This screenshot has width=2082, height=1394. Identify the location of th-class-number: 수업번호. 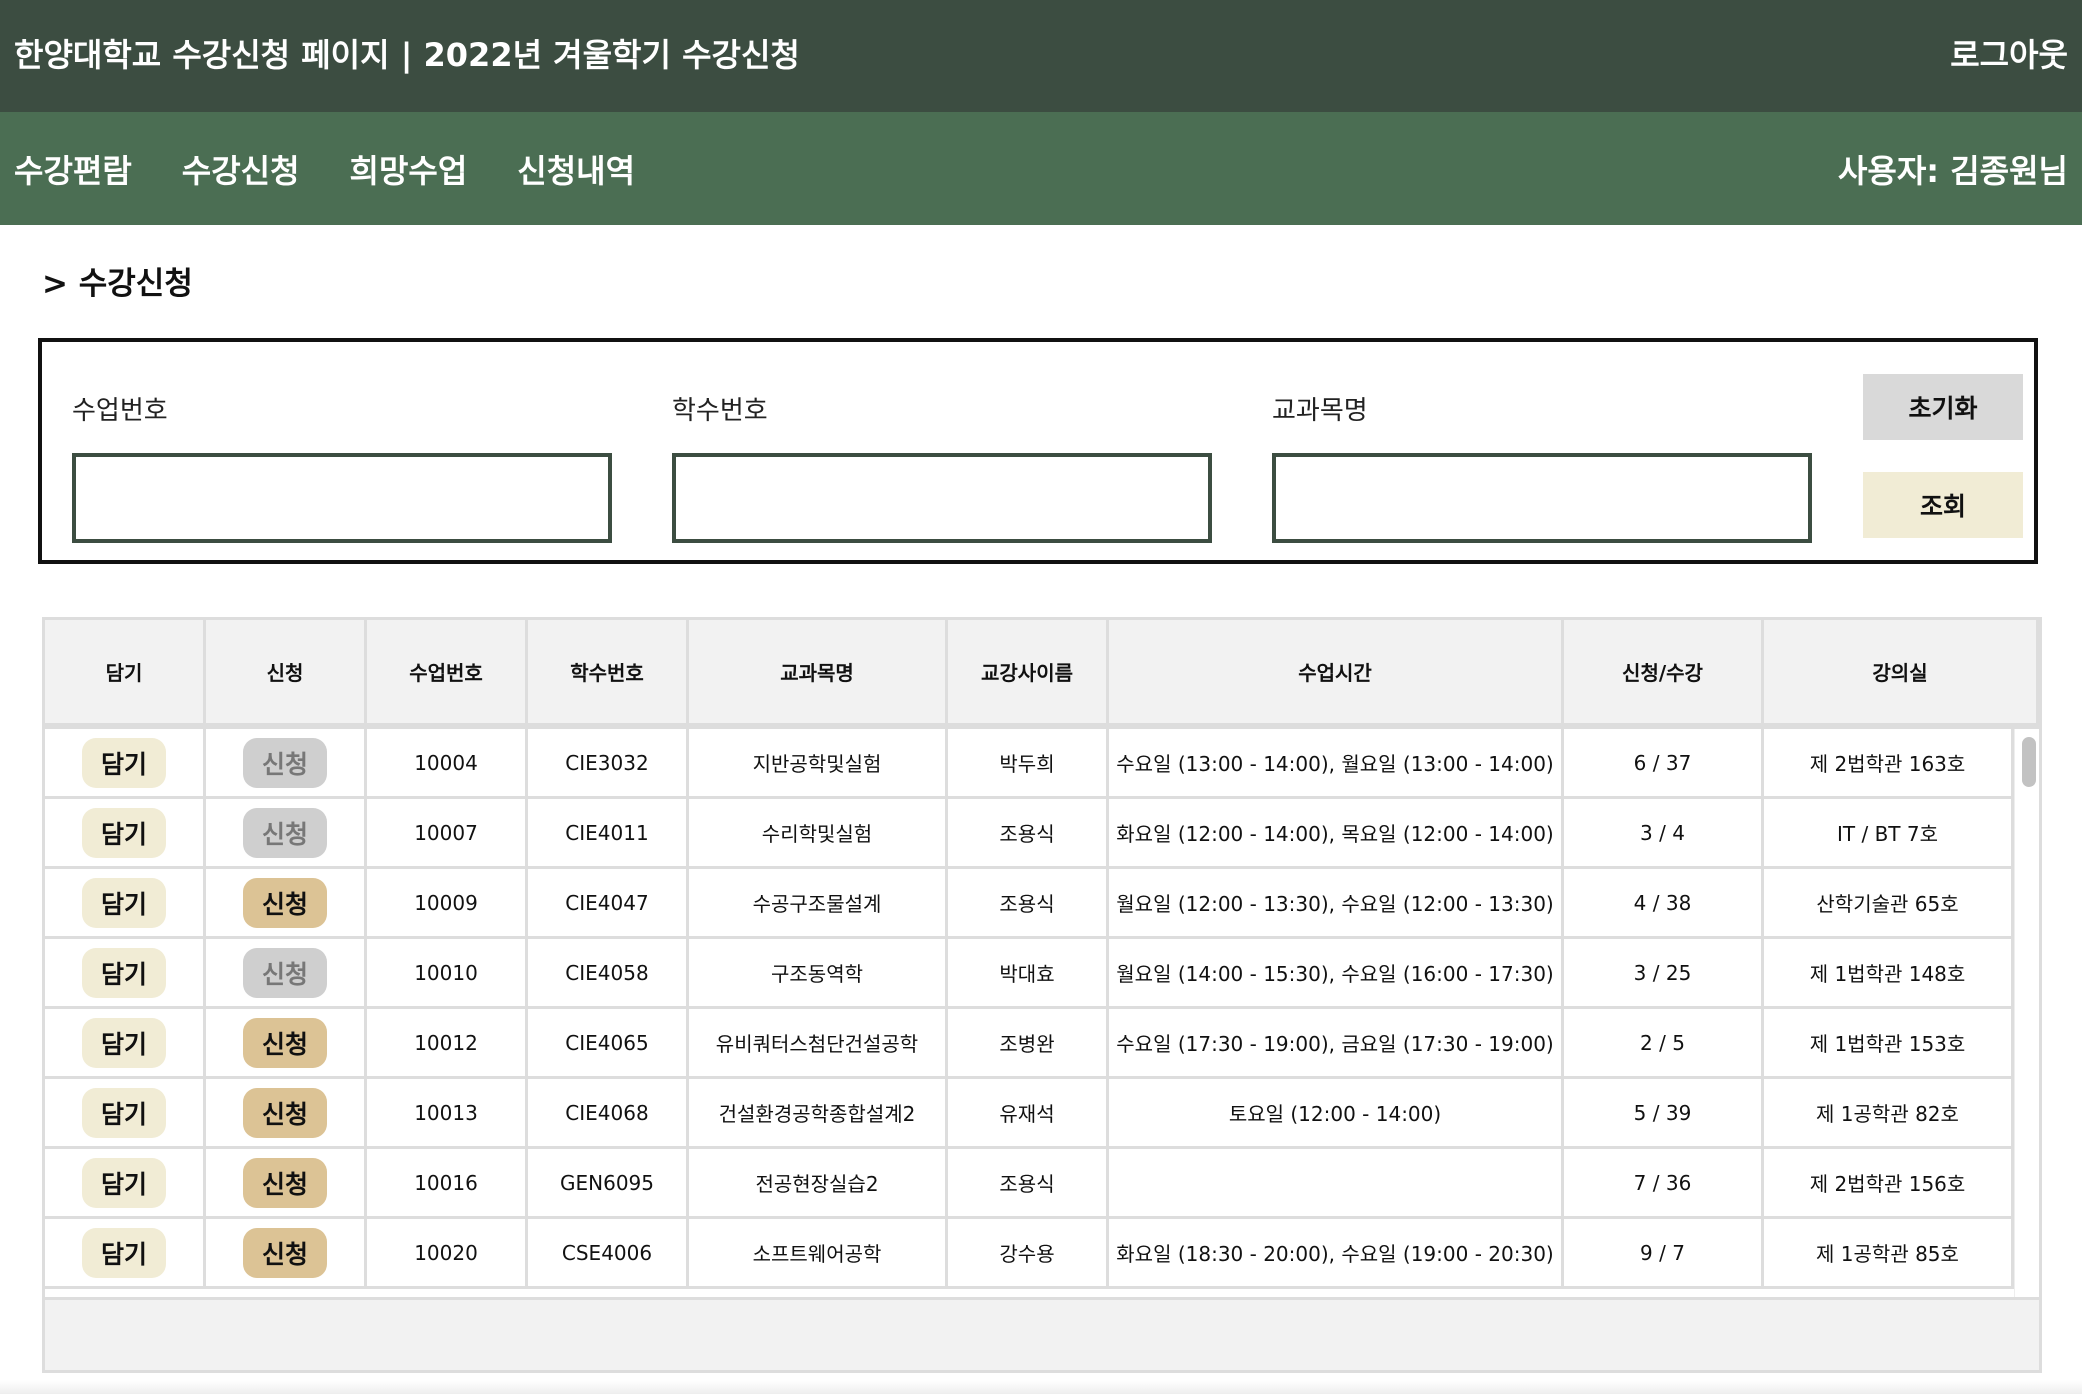
(447, 671).